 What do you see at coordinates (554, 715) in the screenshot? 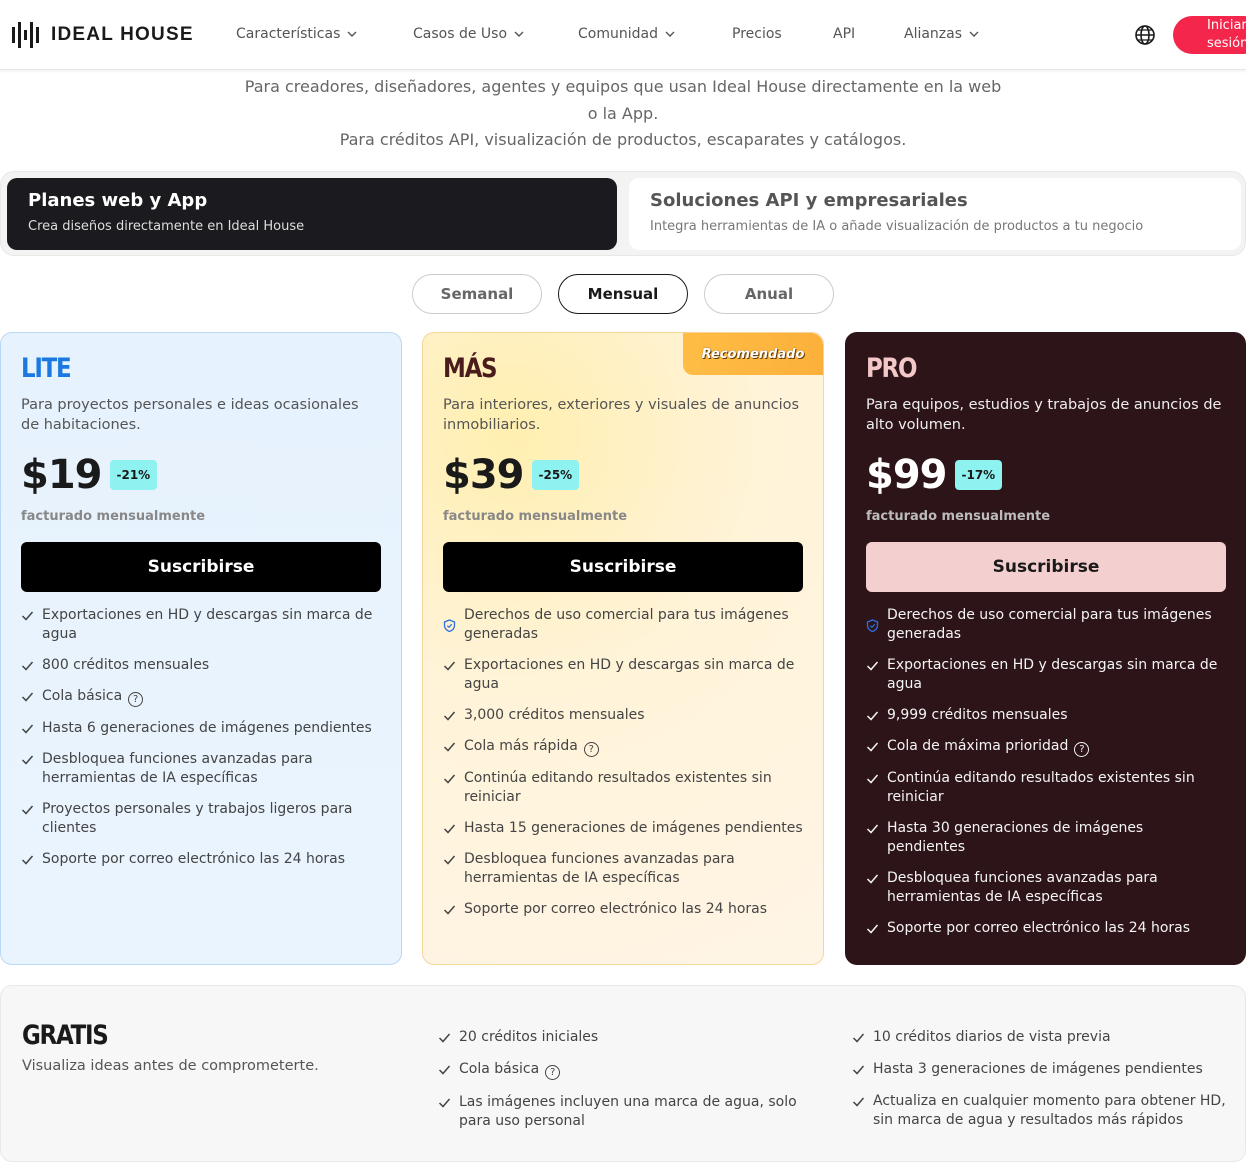
I see `feature-label: 3,000 créditos mensuales` at bounding box center [554, 715].